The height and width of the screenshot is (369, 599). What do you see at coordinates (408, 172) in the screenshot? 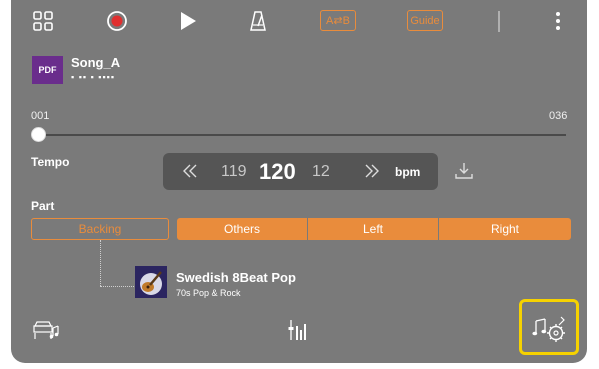
I see `tempo-unit: bpm` at bounding box center [408, 172].